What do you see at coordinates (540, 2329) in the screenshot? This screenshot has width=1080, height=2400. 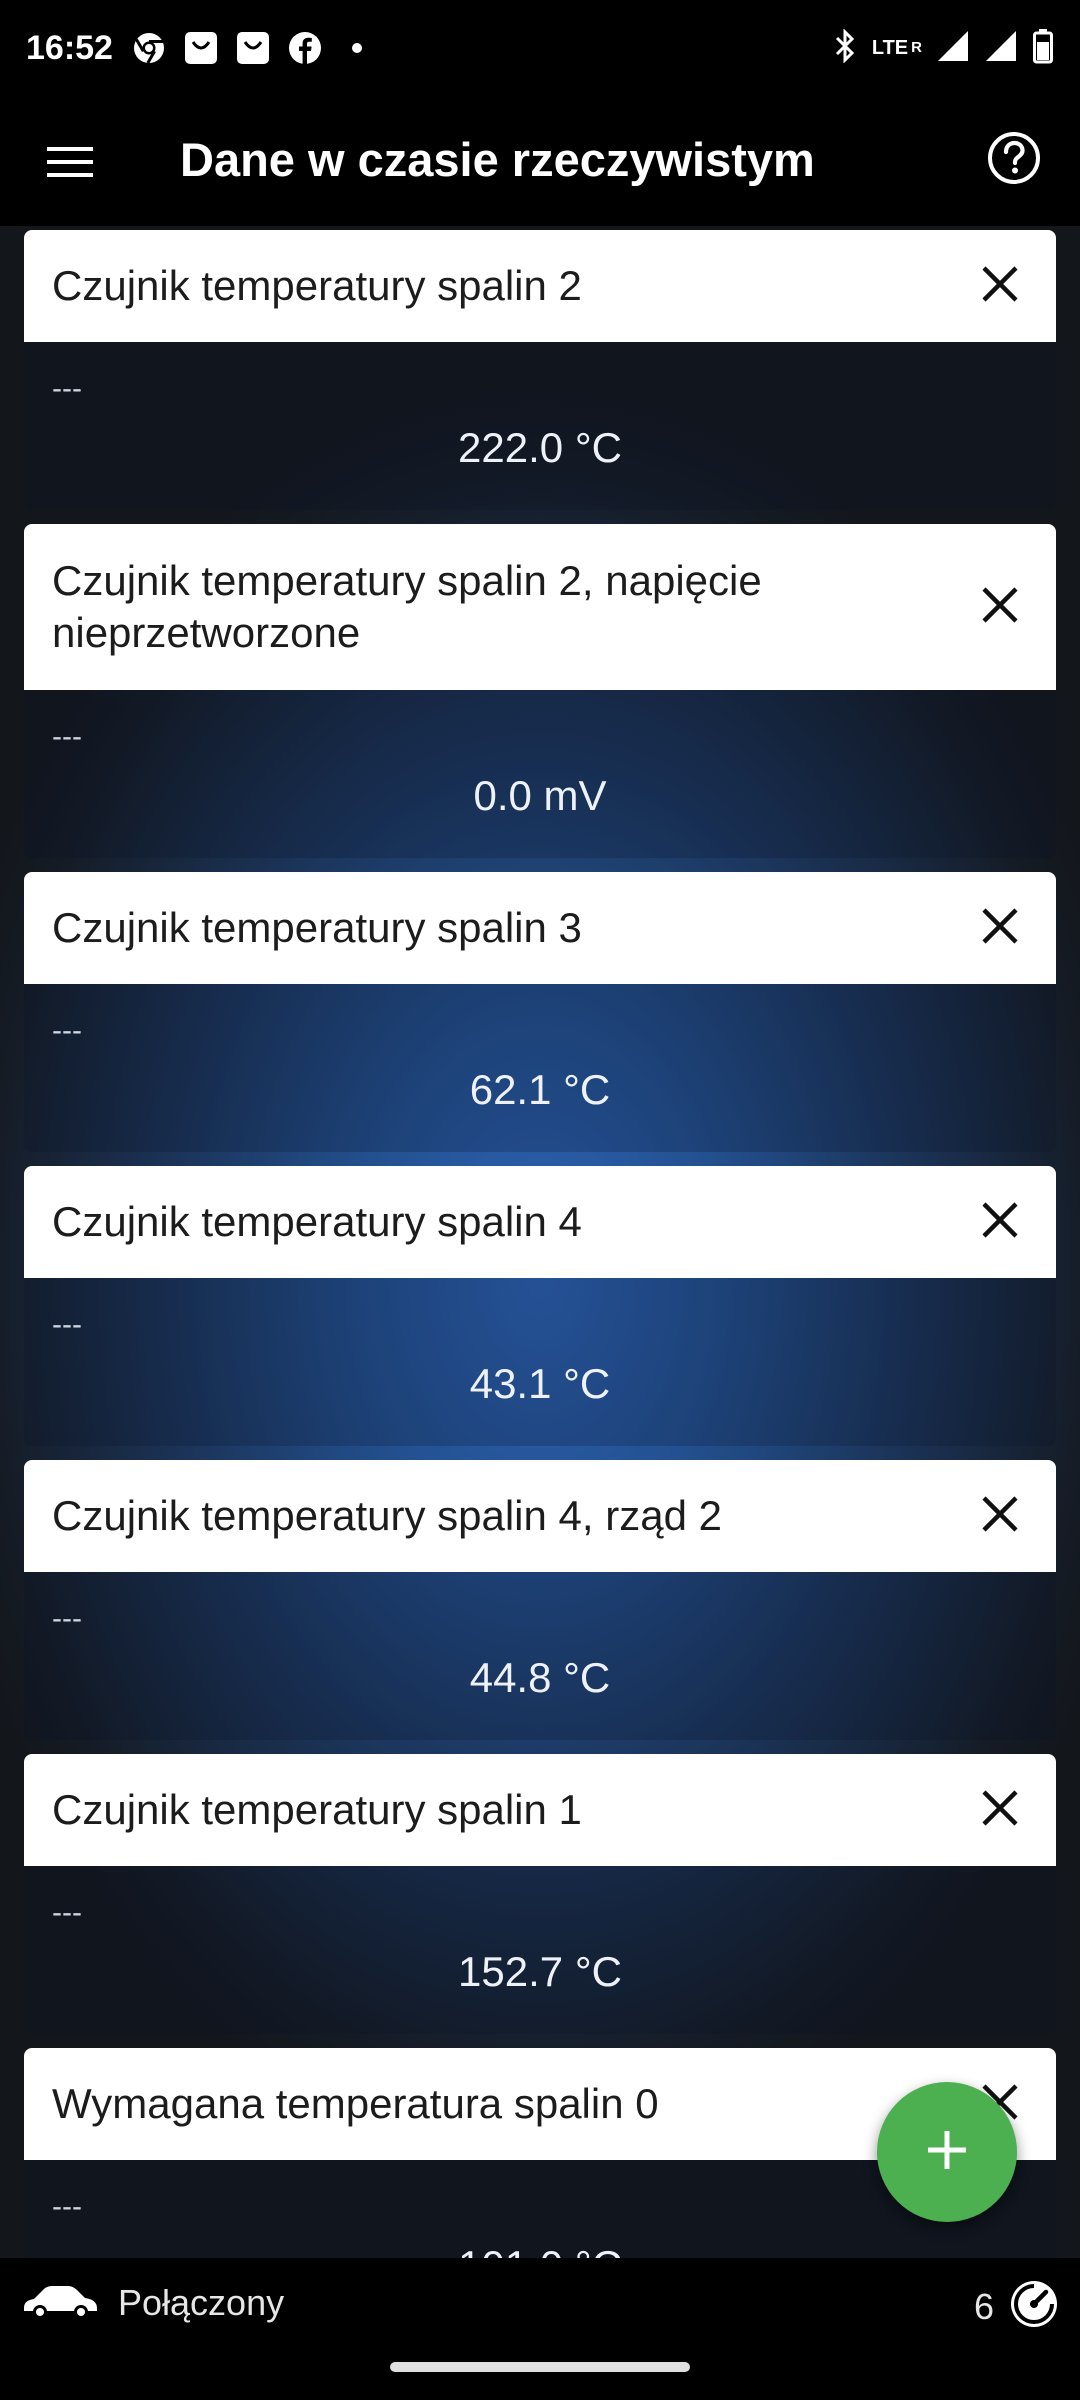 I see `bottom-bar: Połączony 6` at bounding box center [540, 2329].